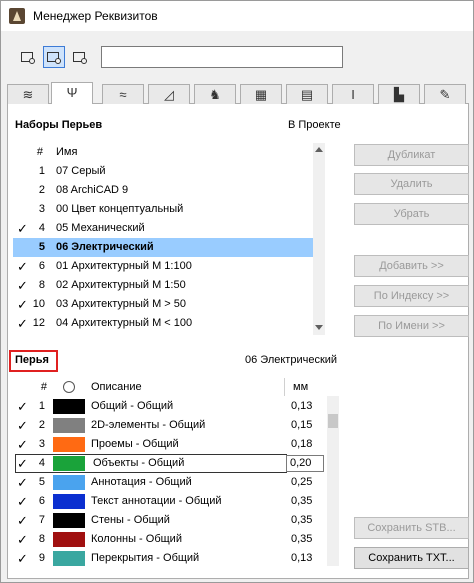 This screenshot has width=474, height=583. I want to click on layers-icon: ≋, so click(28, 94).